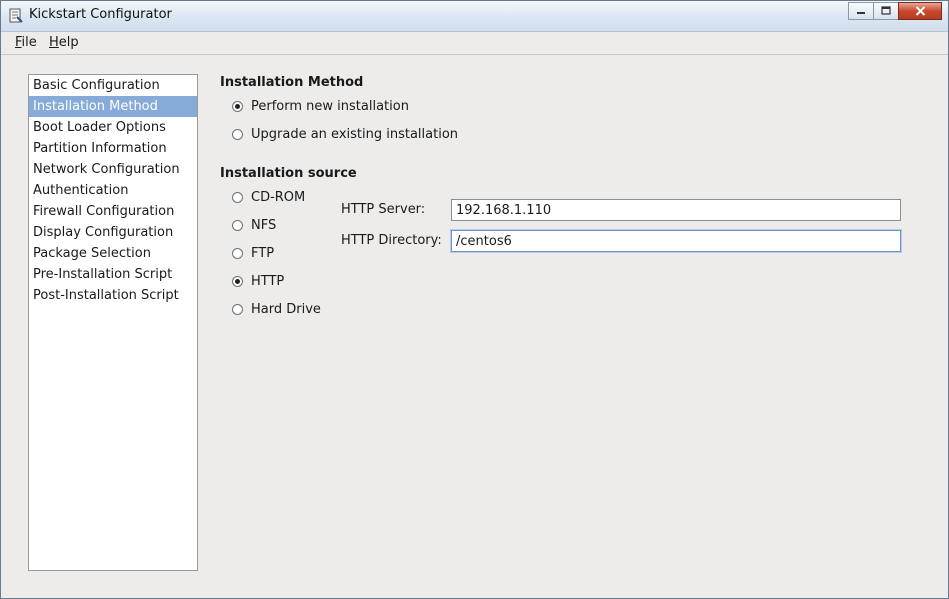 This screenshot has width=949, height=599. I want to click on installation-method-heading: Installation Method, so click(292, 82).